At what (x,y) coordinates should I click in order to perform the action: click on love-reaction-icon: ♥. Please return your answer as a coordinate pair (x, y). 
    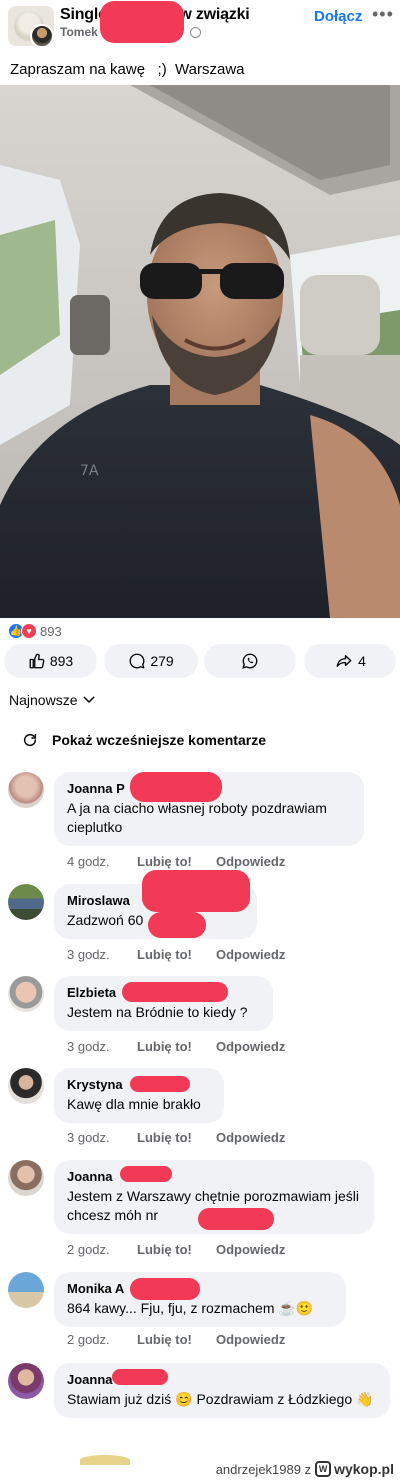
    Looking at the image, I should click on (29, 631).